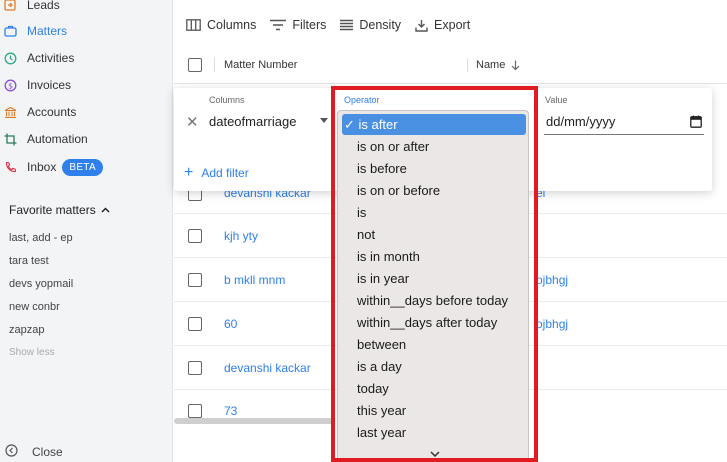 The image size is (727, 462). I want to click on close-sidebar-button: Close, so click(34, 452).